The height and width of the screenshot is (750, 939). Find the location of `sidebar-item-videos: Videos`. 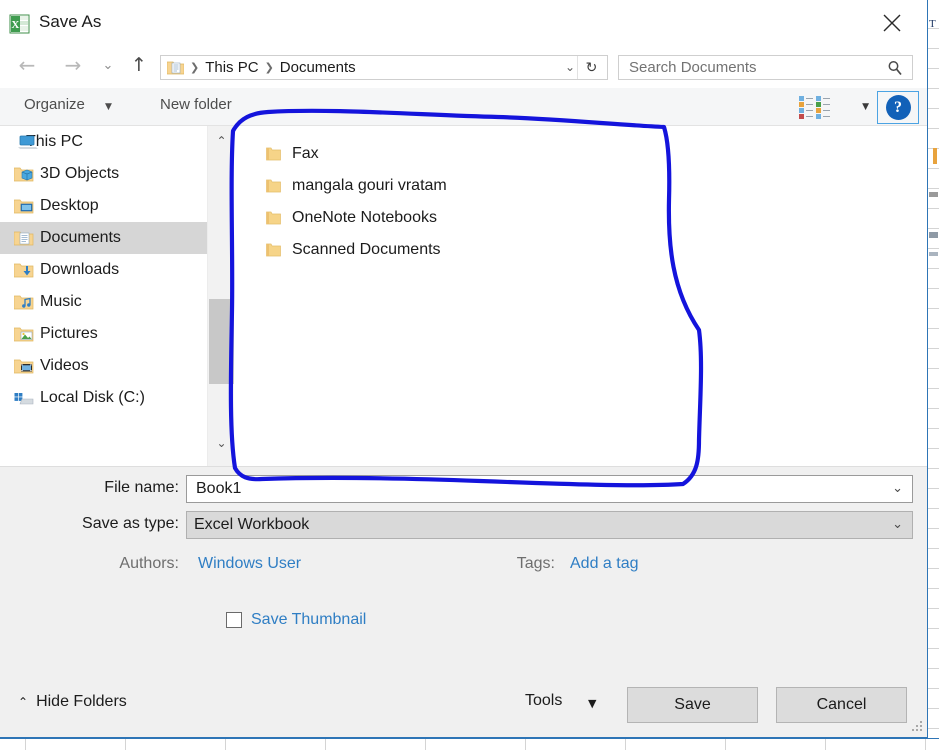

sidebar-item-videos: Videos is located at coordinates (103, 366).